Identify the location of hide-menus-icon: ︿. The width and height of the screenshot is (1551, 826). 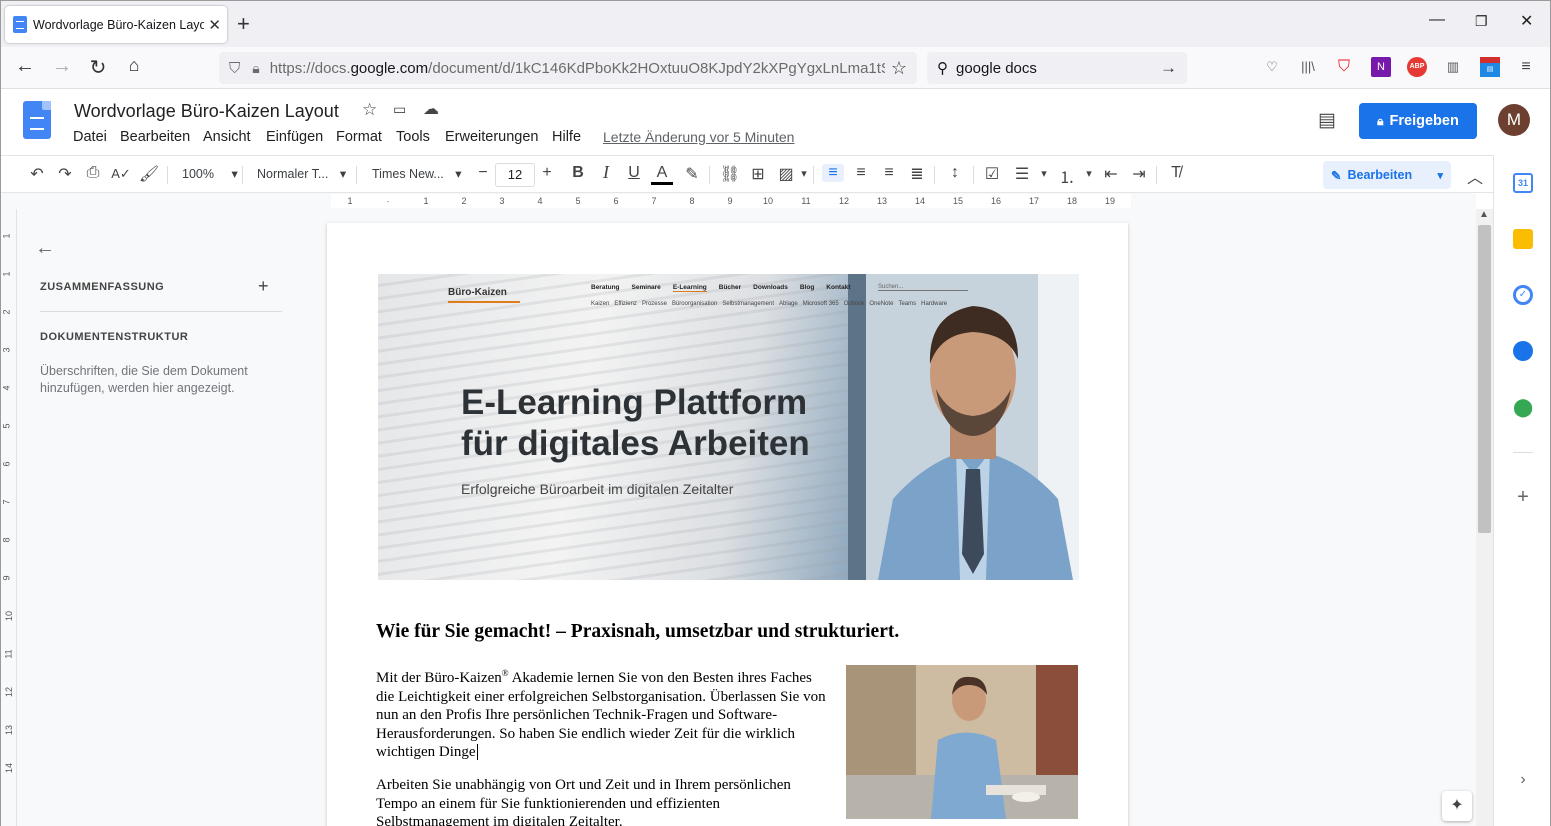
(1475, 176).